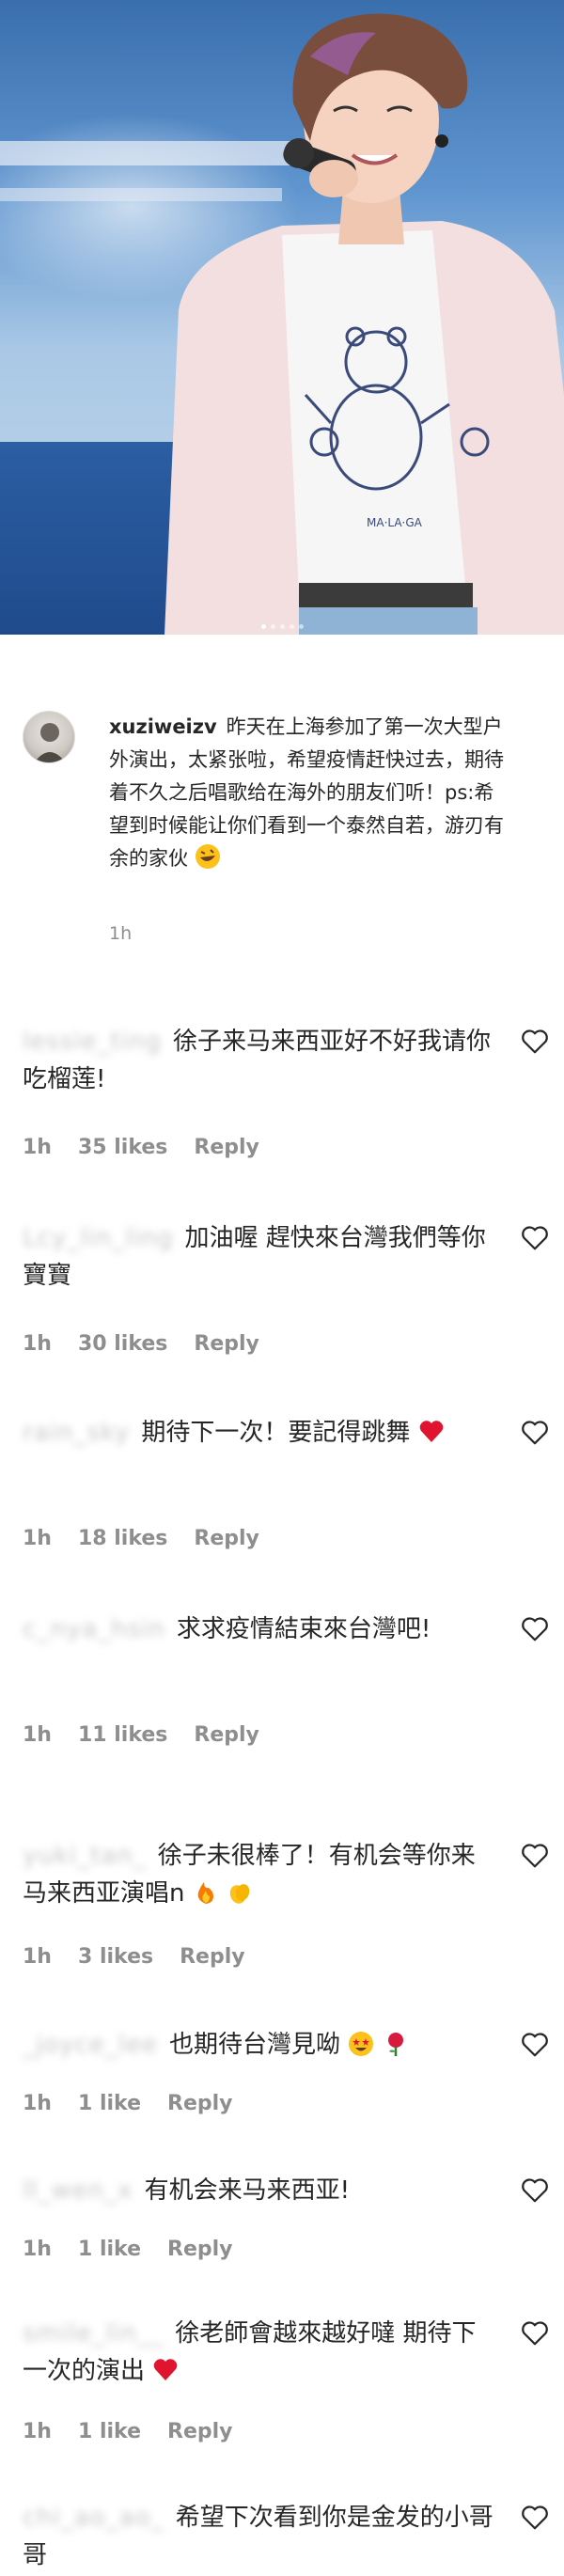 The height and width of the screenshot is (2576, 564). I want to click on comment-text-block: c_nya_hsin 求求疫情結束來台灣吧!, so click(260, 1629).